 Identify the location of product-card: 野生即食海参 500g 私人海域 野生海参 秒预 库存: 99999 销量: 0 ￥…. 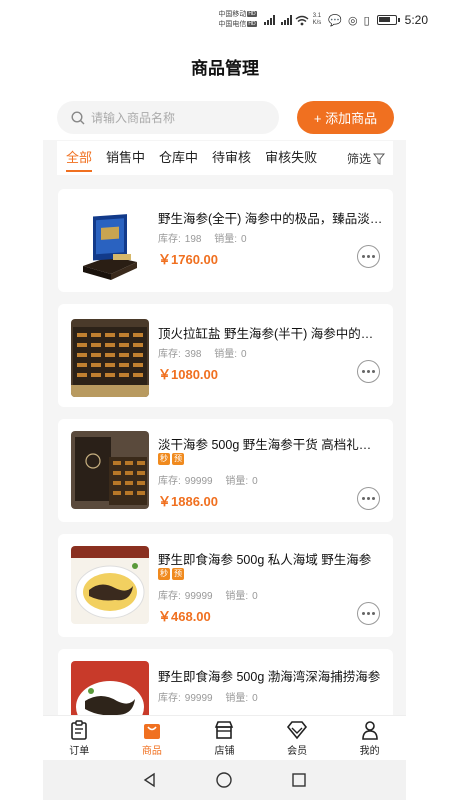
(225, 585).